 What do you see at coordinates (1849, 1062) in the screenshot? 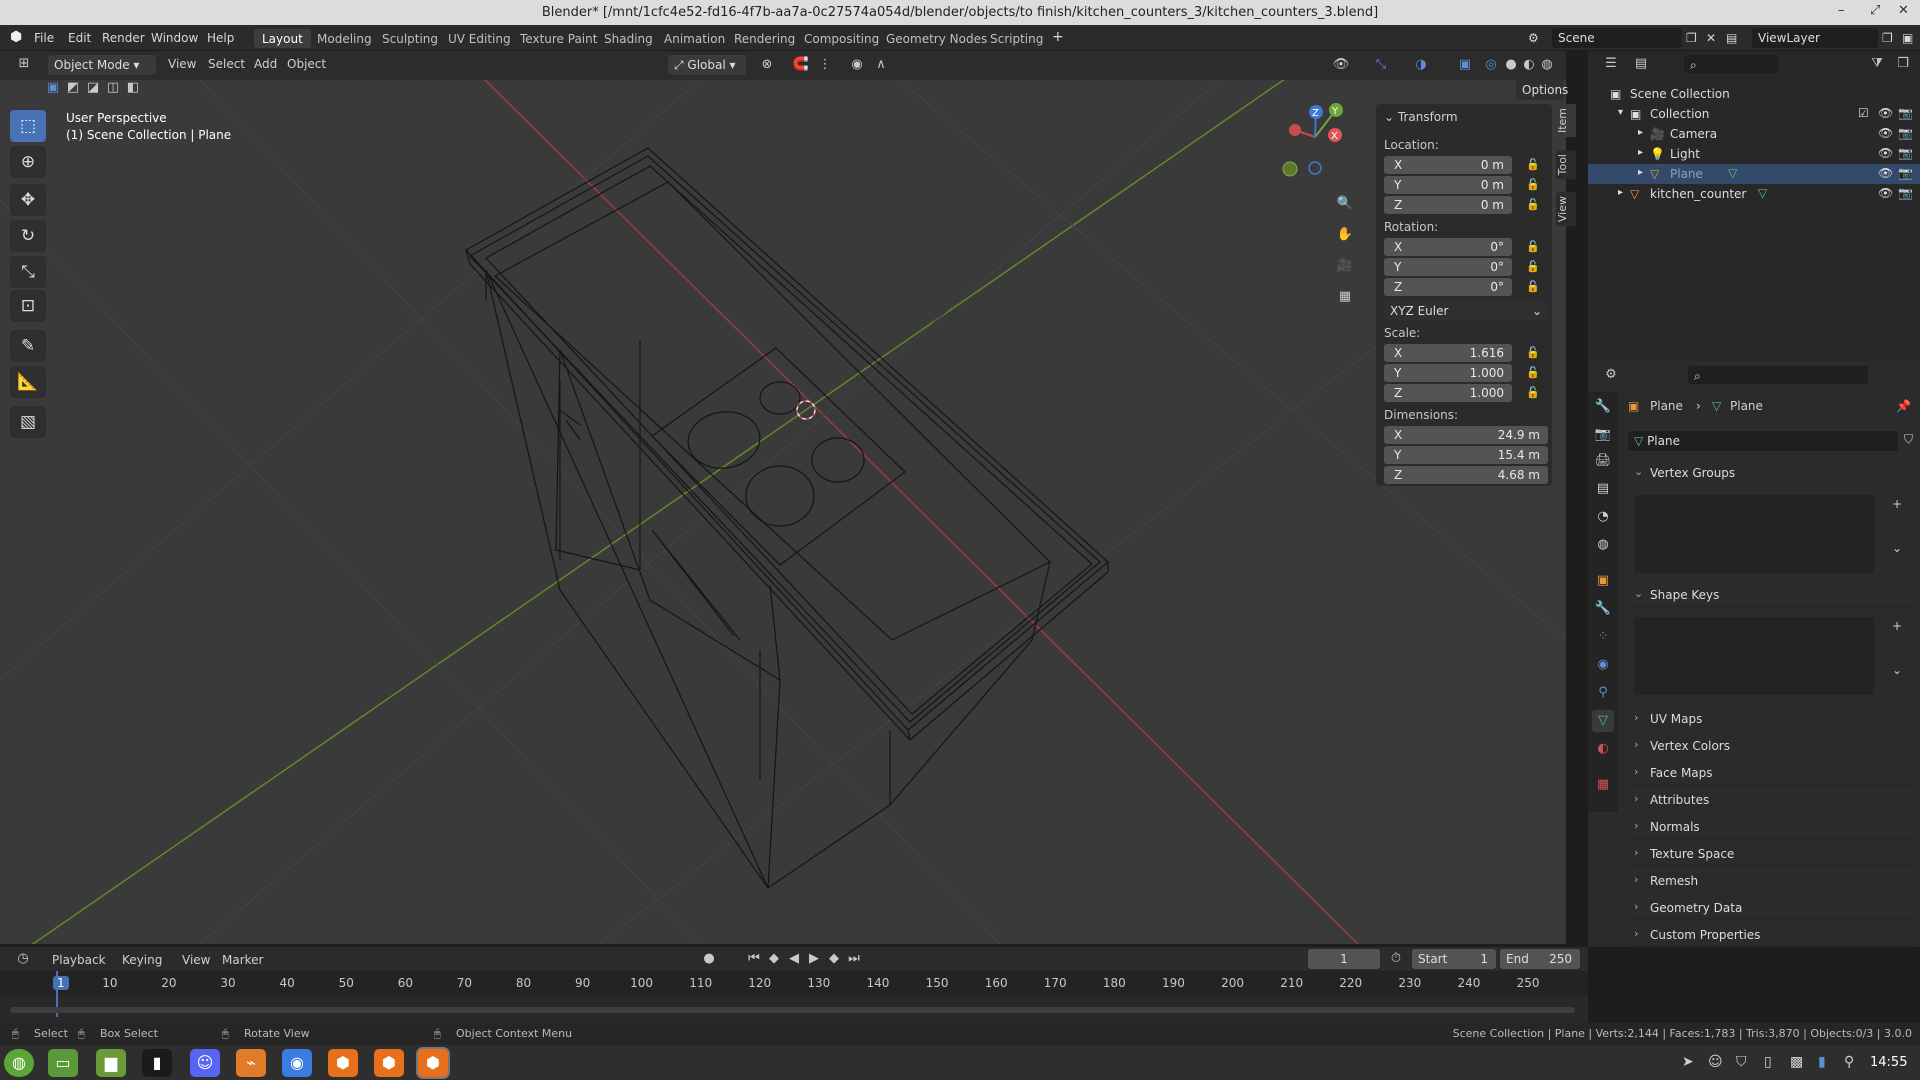
I see `network-icon: ⚲` at bounding box center [1849, 1062].